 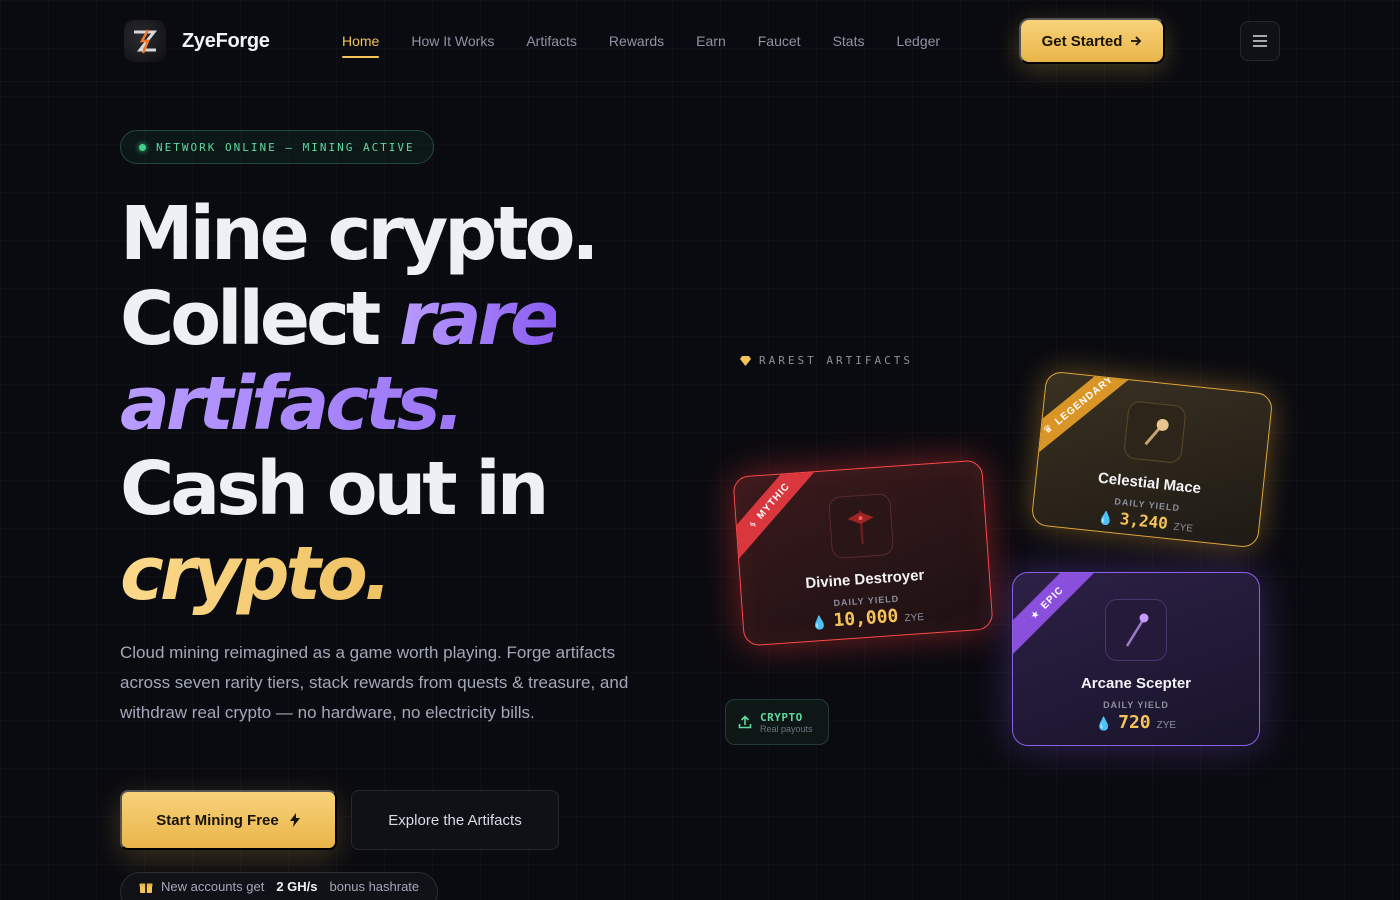 What do you see at coordinates (374, 886) in the screenshot?
I see `bonus-suffix: bonus hashrate` at bounding box center [374, 886].